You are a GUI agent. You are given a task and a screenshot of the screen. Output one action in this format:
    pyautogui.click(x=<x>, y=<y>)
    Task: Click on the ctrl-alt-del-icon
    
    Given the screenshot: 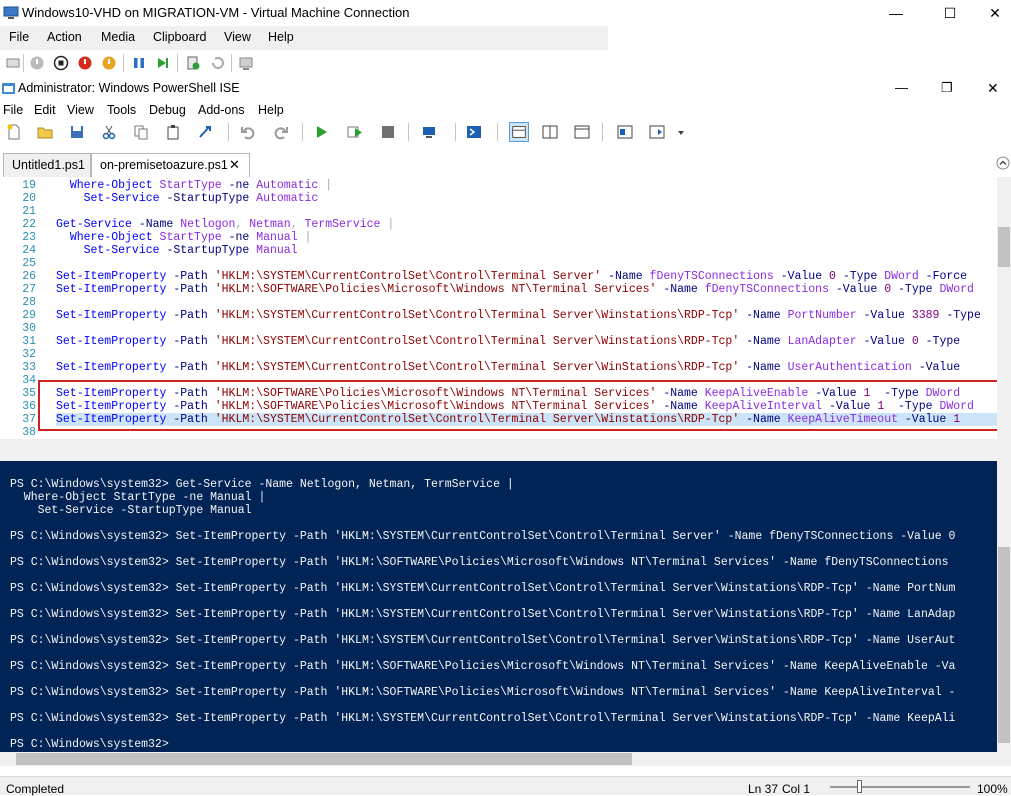 What is the action you would take?
    pyautogui.click(x=13, y=63)
    